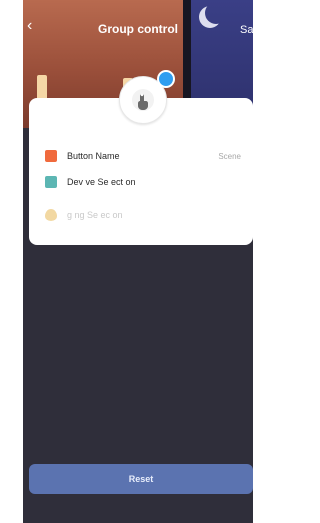  I want to click on lighting-selection-row: g ng Se ec on, so click(143, 215).